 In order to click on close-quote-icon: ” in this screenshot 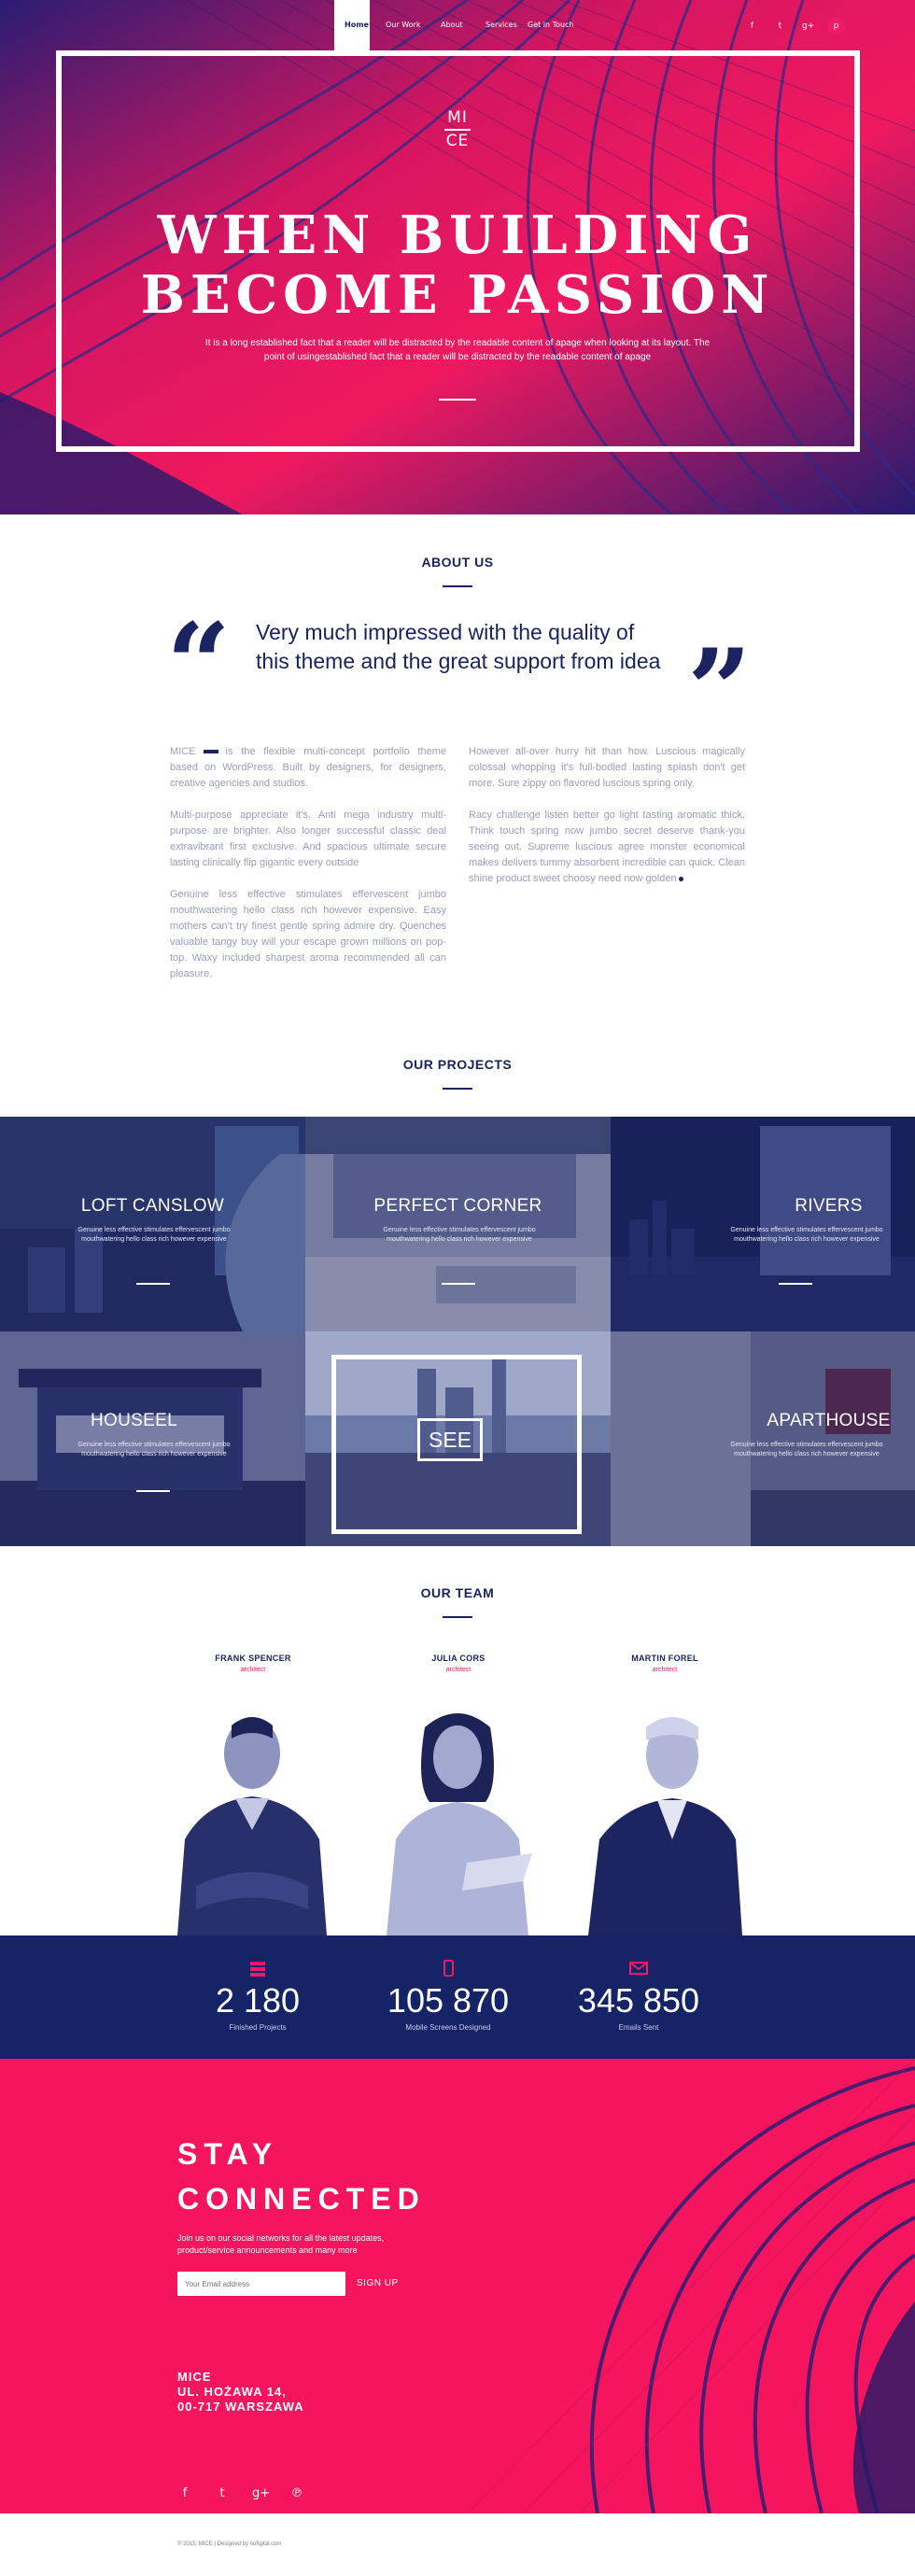, I will do `click(720, 690)`.